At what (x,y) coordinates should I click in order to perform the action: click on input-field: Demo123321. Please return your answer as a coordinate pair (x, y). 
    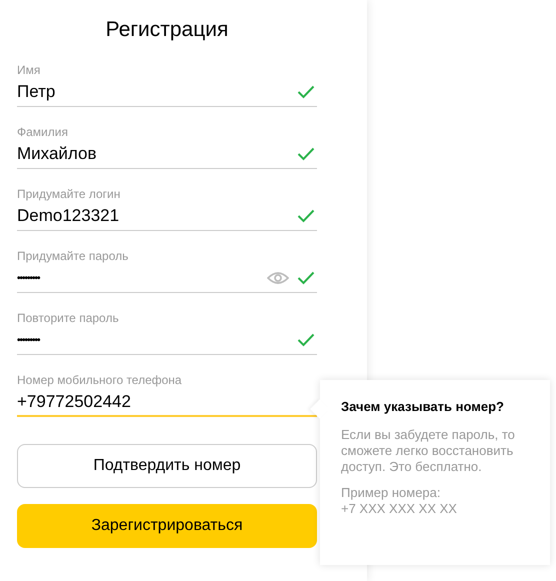
    Looking at the image, I should click on (167, 216).